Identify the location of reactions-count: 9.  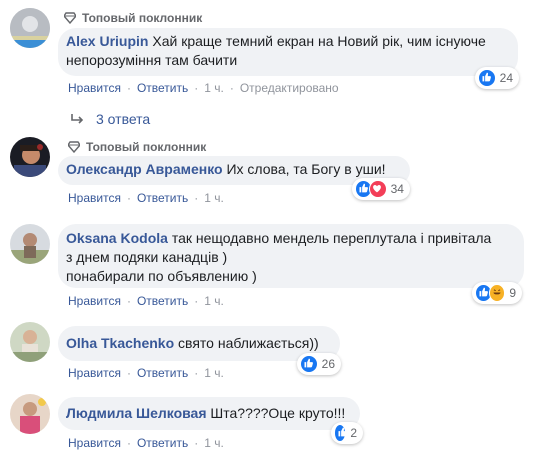
(512, 293).